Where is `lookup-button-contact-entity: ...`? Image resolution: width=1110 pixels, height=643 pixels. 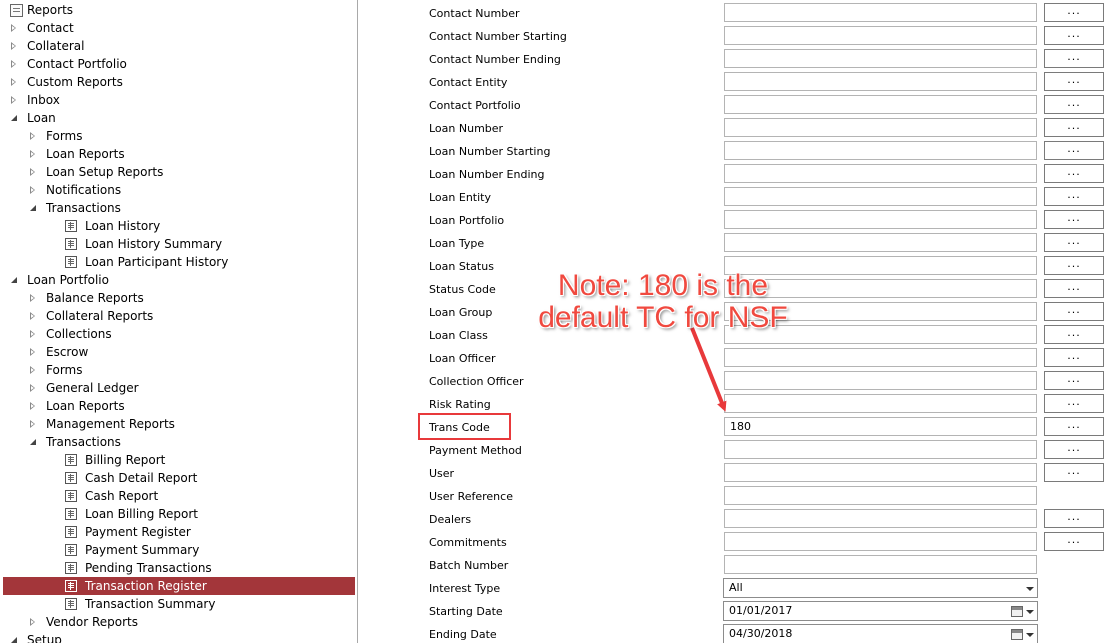
lookup-button-contact-entity: ... is located at coordinates (1074, 81).